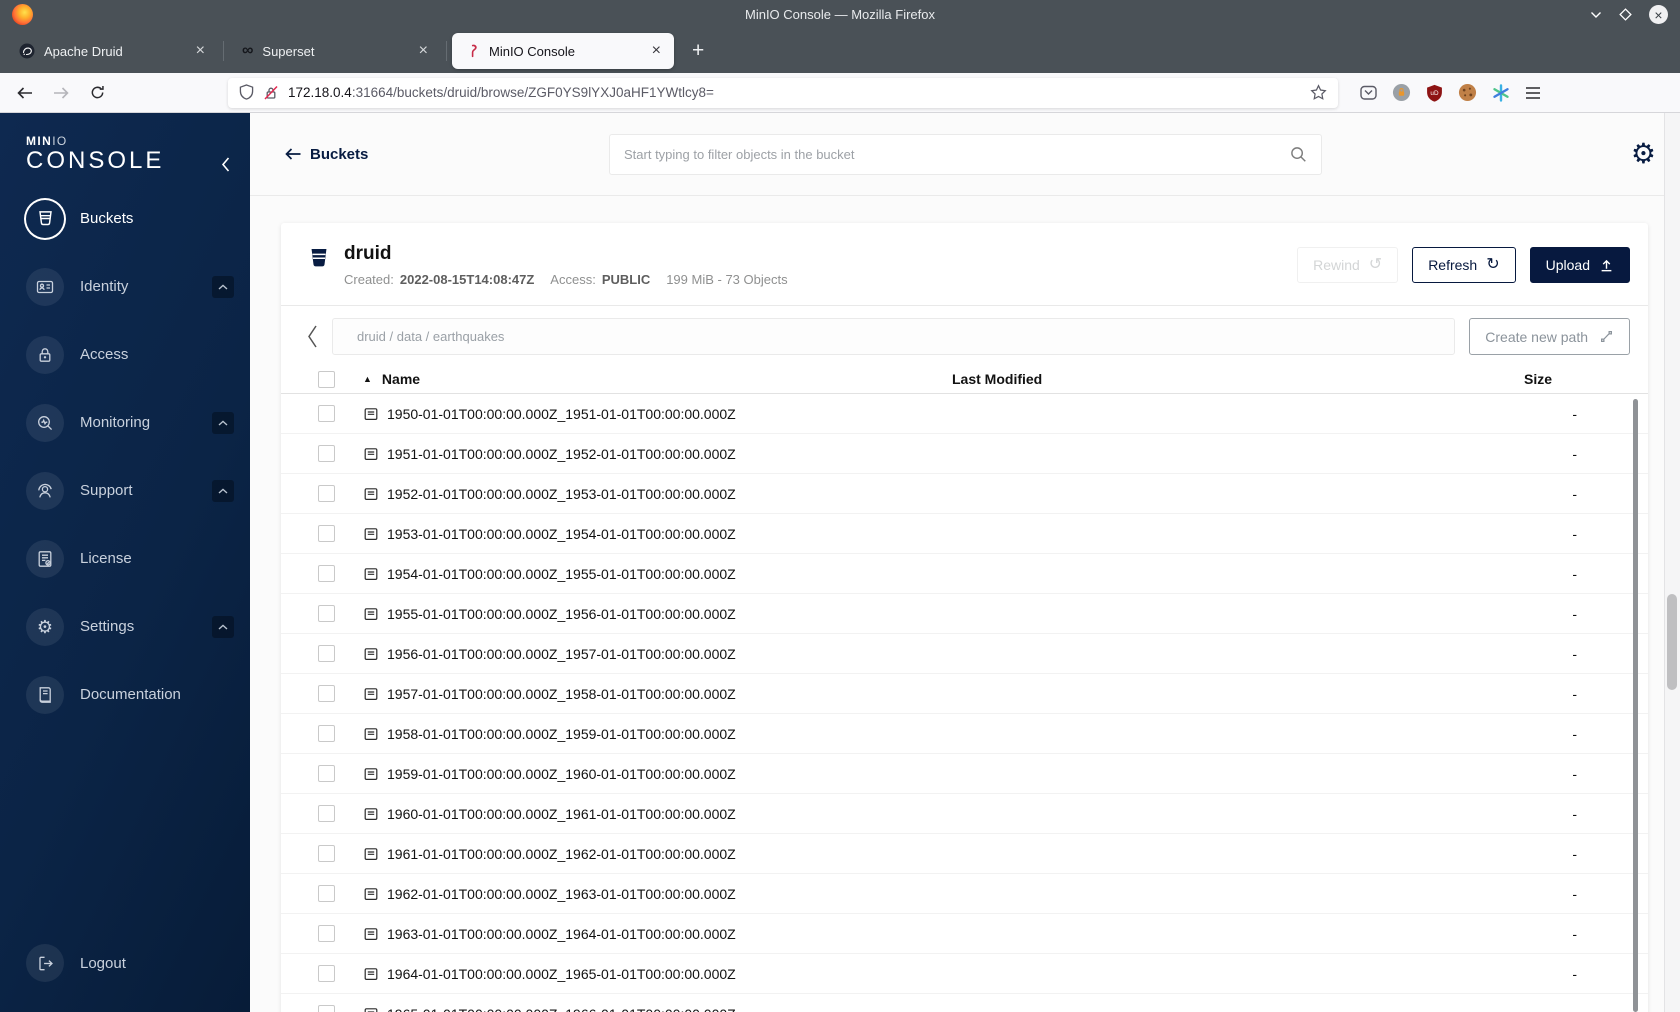 This screenshot has width=1680, height=1012. Describe the element at coordinates (1672, 642) in the screenshot. I see `page-scrollbar-thumb` at that location.